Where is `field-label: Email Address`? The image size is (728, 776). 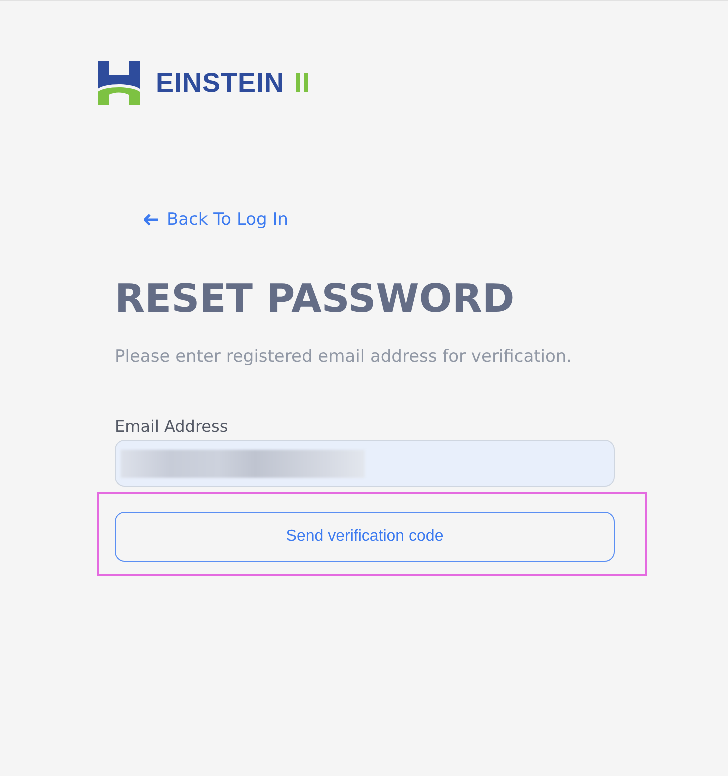 field-label: Email Address is located at coordinates (172, 426).